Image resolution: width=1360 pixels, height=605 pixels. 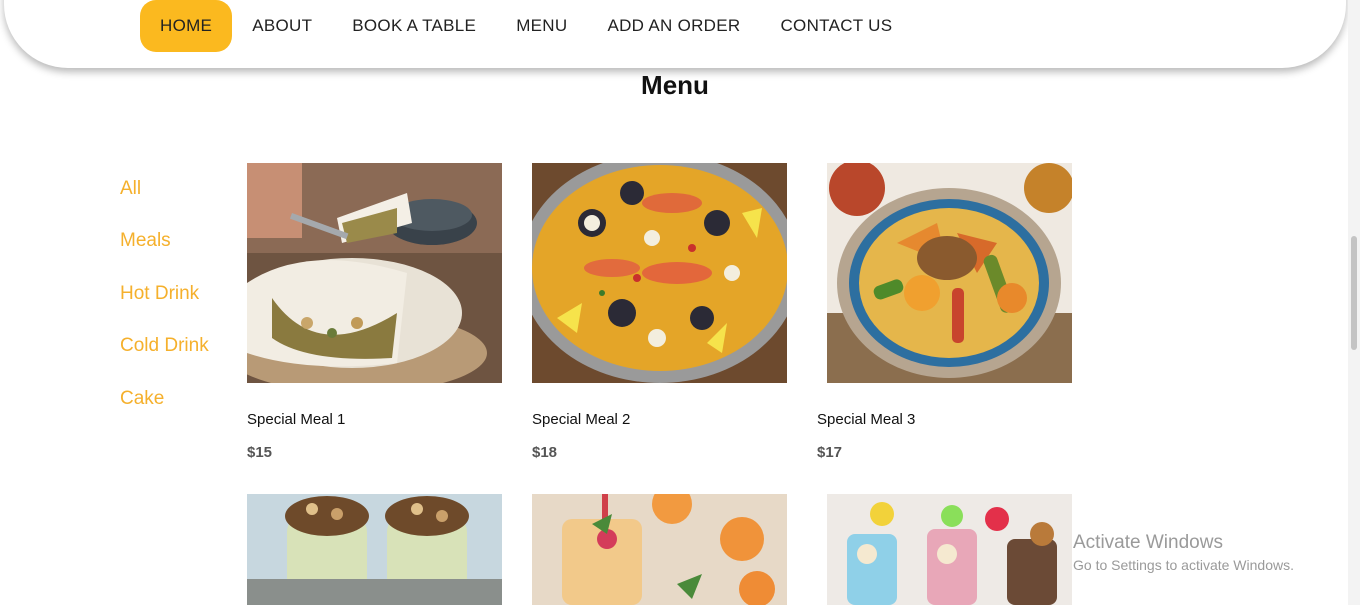 I want to click on menu-item-price: $15, so click(x=260, y=452).